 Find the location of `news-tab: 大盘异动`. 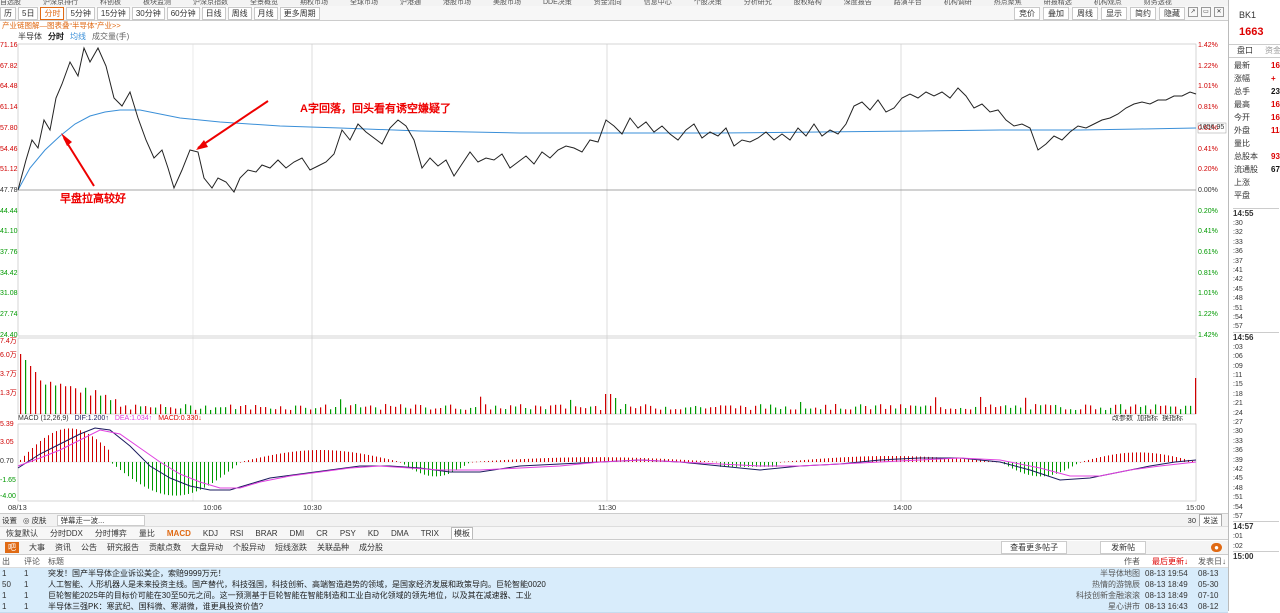

news-tab: 大盘异动 is located at coordinates (207, 547).